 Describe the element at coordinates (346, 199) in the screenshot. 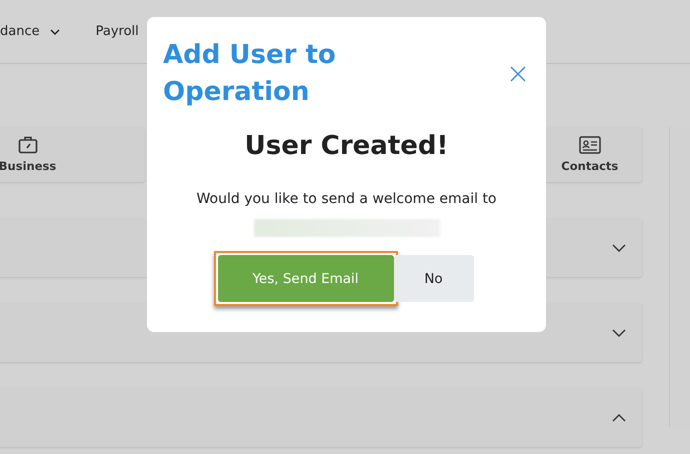

I see `dialog-message: Would you like to send a welcome email to` at that location.